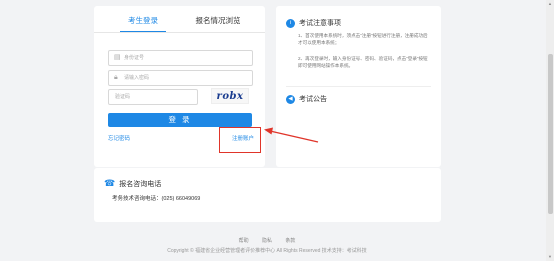 Image resolution: width=554 pixels, height=261 pixels. Describe the element at coordinates (143, 20) in the screenshot. I see `tab-login: 考生登录` at that location.